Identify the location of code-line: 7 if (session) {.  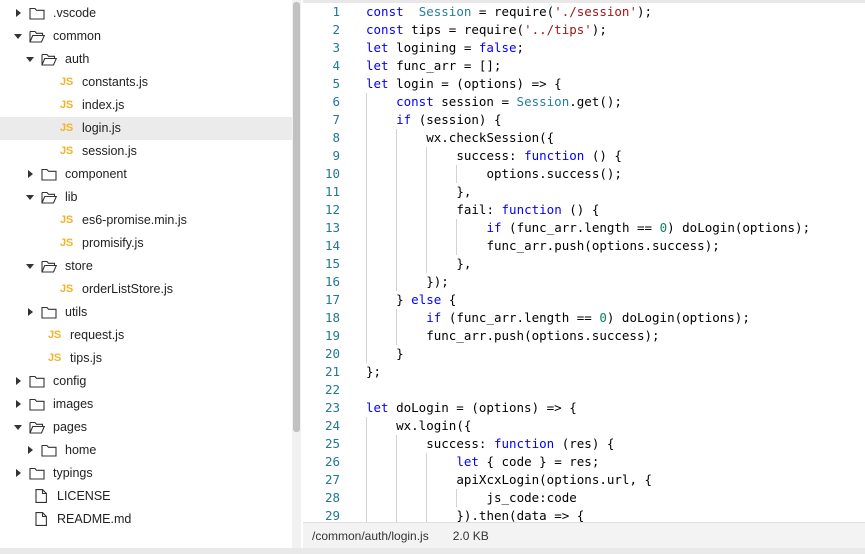
(584, 120).